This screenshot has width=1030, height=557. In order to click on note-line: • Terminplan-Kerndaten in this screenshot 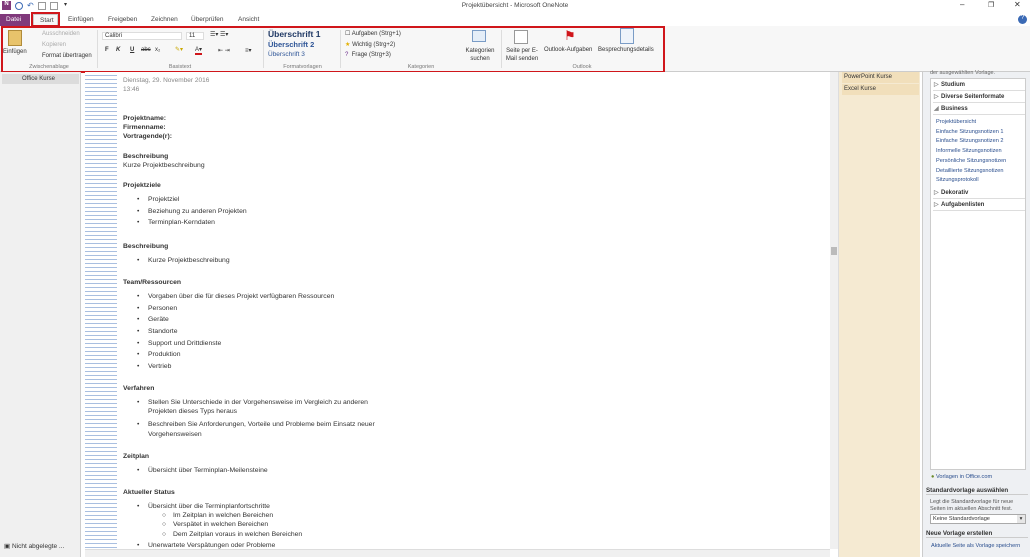, I will do `click(176, 222)`.